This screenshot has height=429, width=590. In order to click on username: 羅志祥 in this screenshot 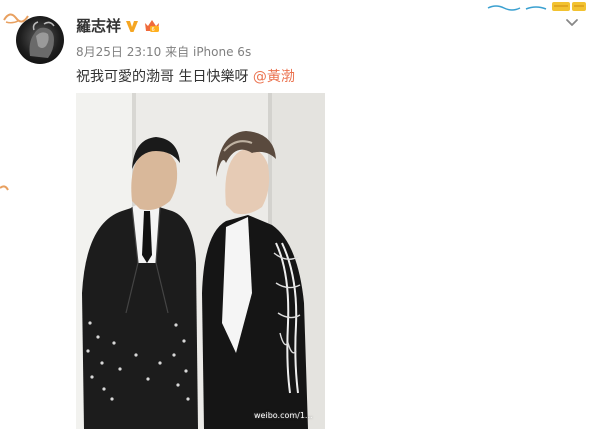, I will do `click(98, 26)`.